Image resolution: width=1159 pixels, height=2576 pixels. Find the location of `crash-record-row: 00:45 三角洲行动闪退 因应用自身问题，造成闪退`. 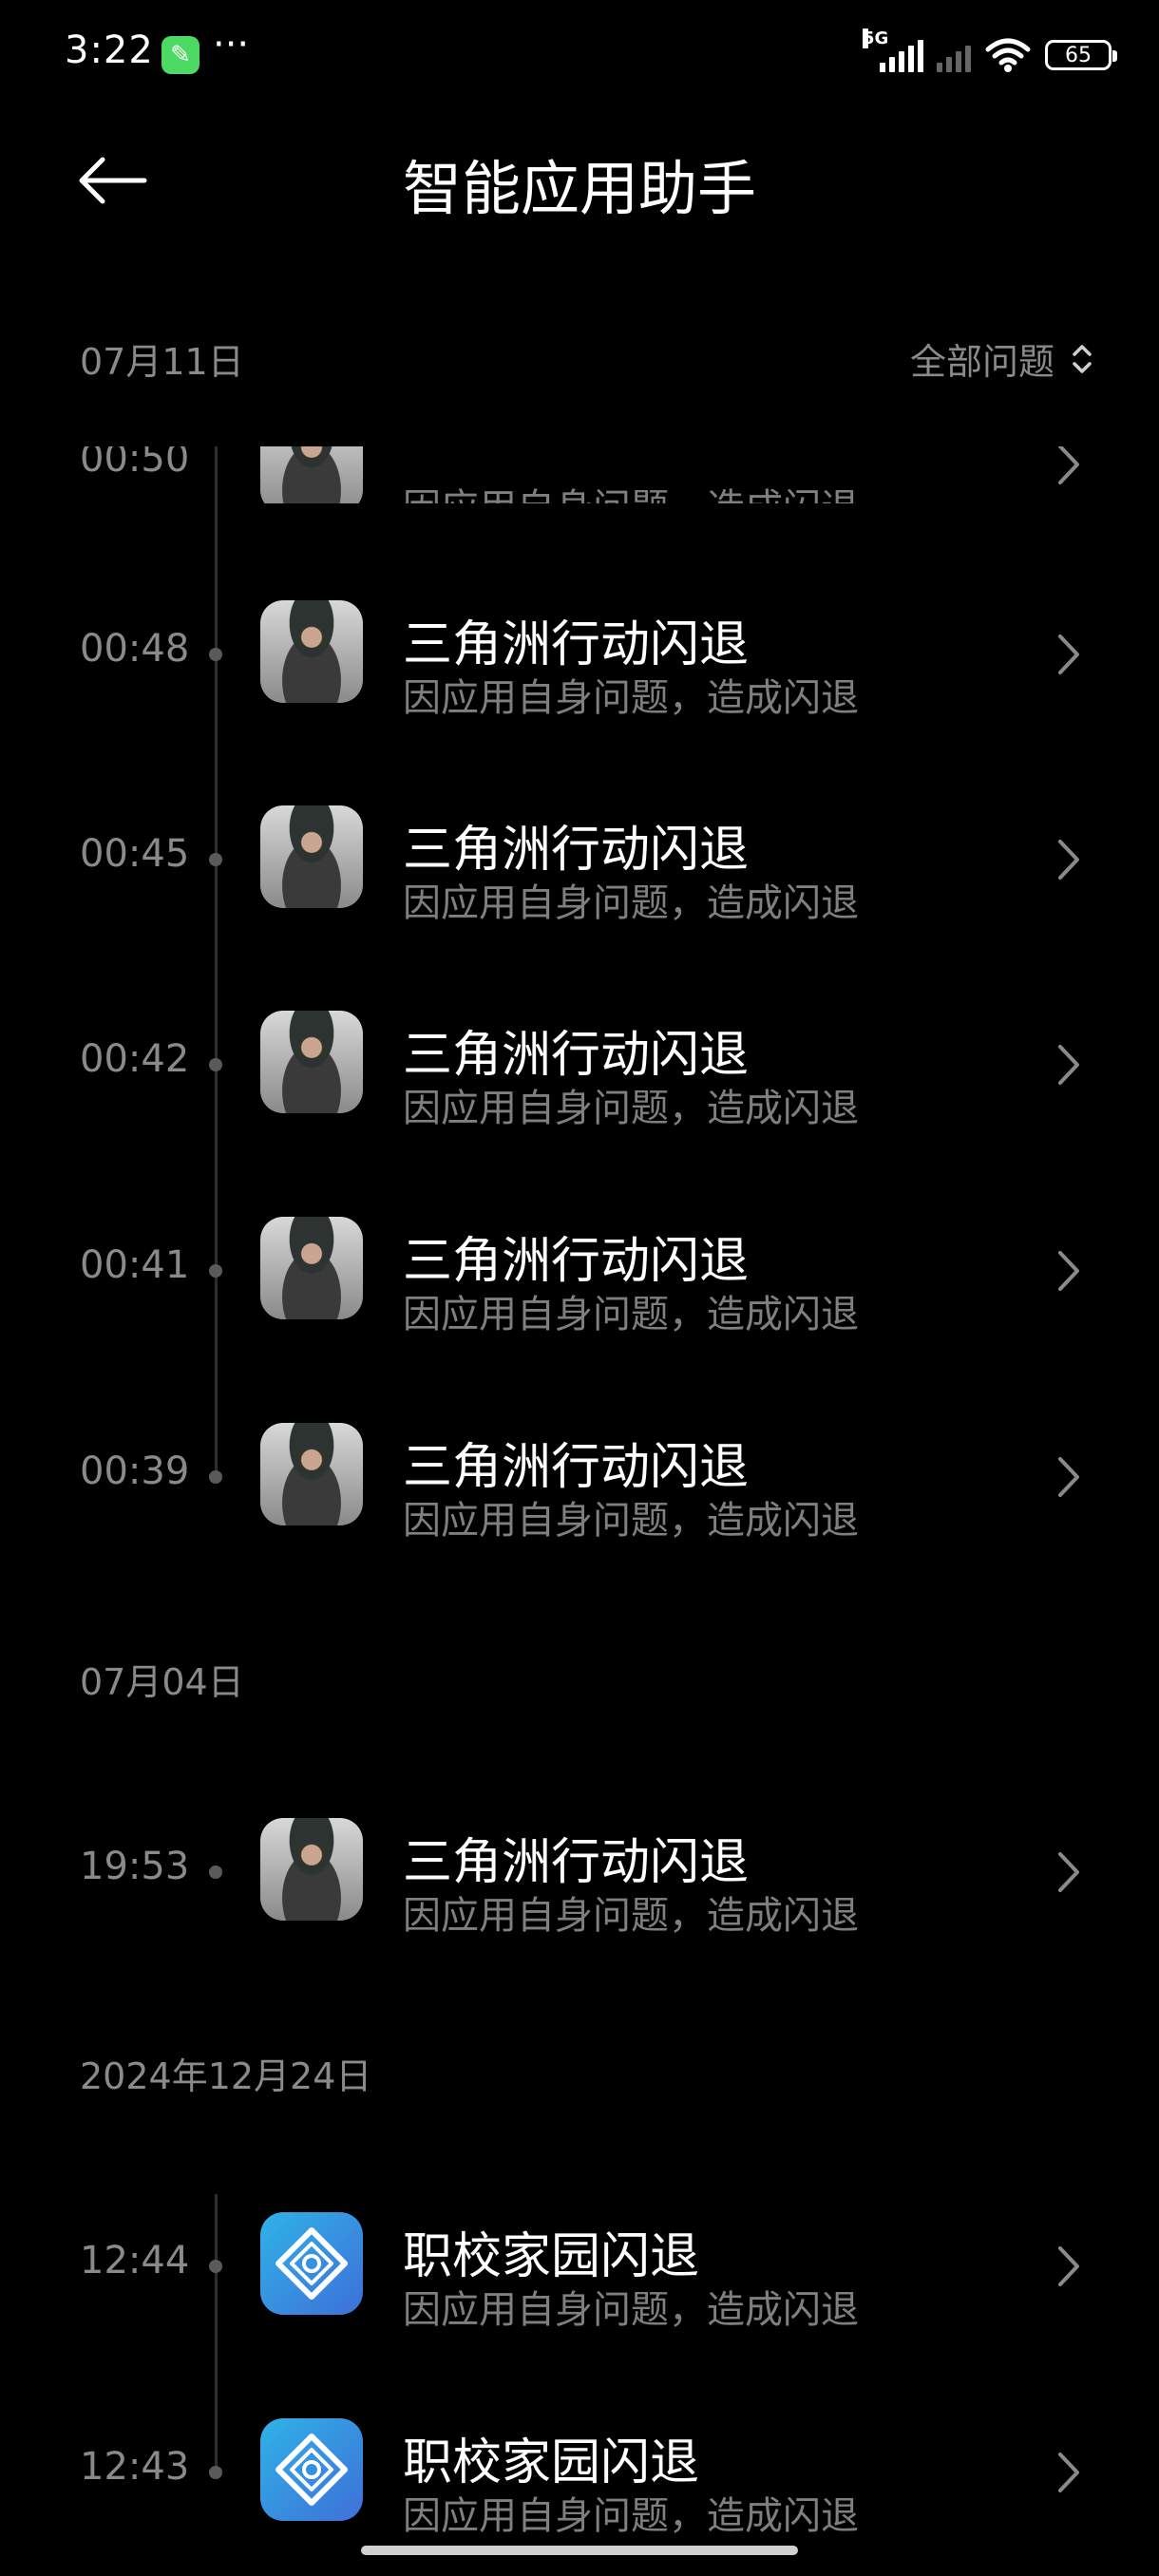

crash-record-row: 00:45 三角洲行动闪退 因应用自身问题，造成闪退 is located at coordinates (579, 859).